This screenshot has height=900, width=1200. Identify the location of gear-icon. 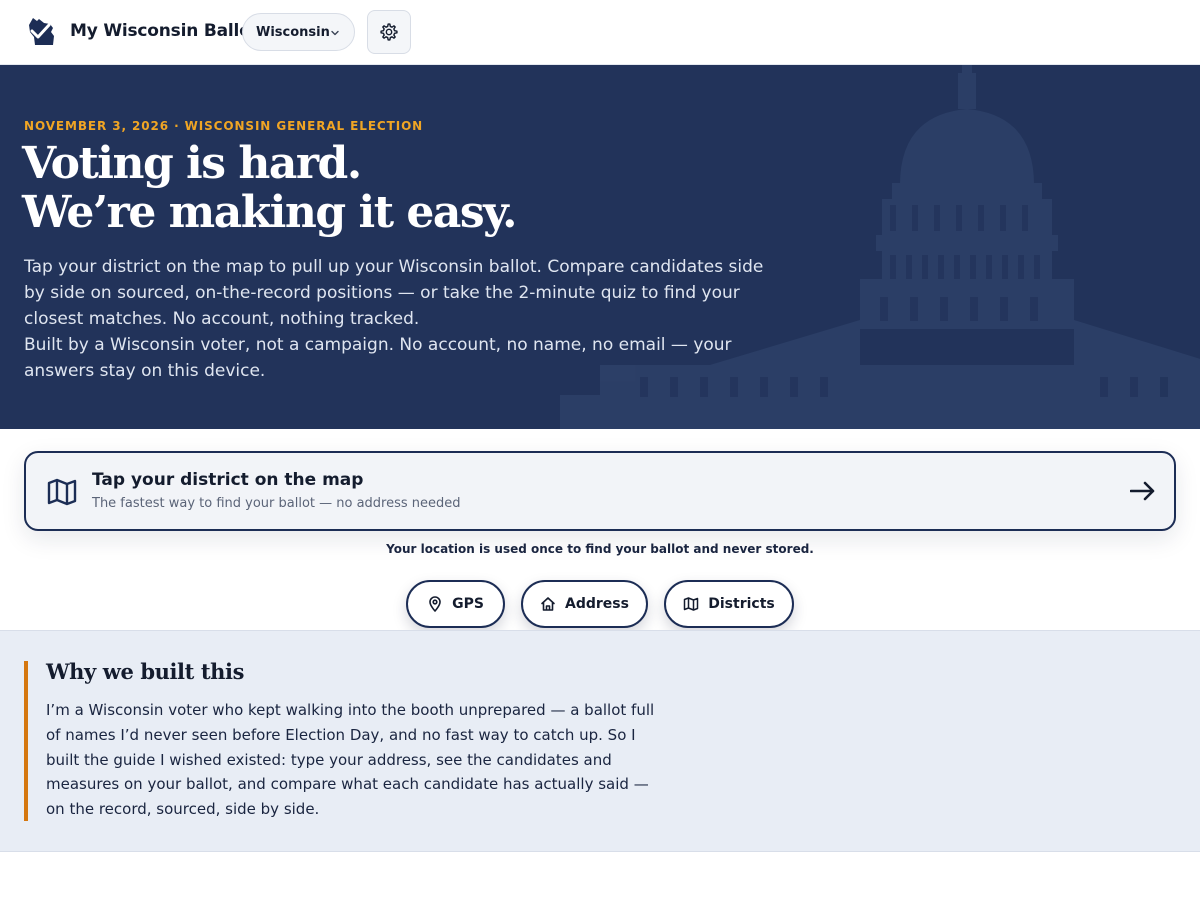
(389, 32).